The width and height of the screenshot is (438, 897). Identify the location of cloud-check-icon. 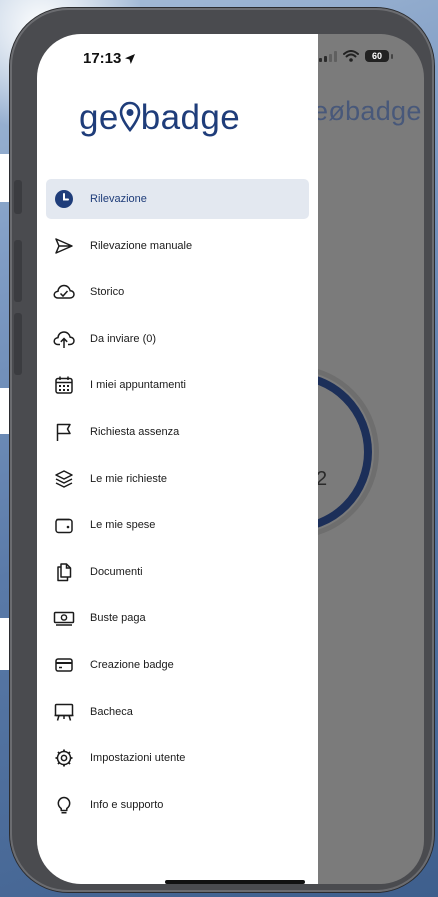
(64, 292).